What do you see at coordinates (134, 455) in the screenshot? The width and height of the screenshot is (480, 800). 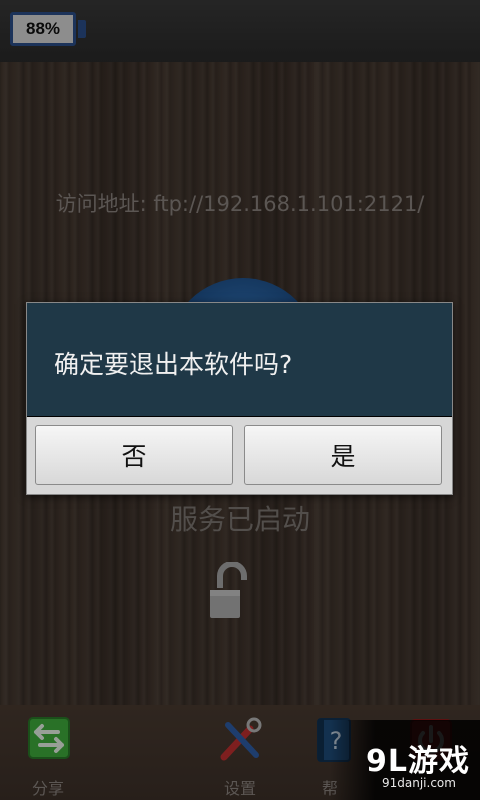 I see `no-button: 否` at bounding box center [134, 455].